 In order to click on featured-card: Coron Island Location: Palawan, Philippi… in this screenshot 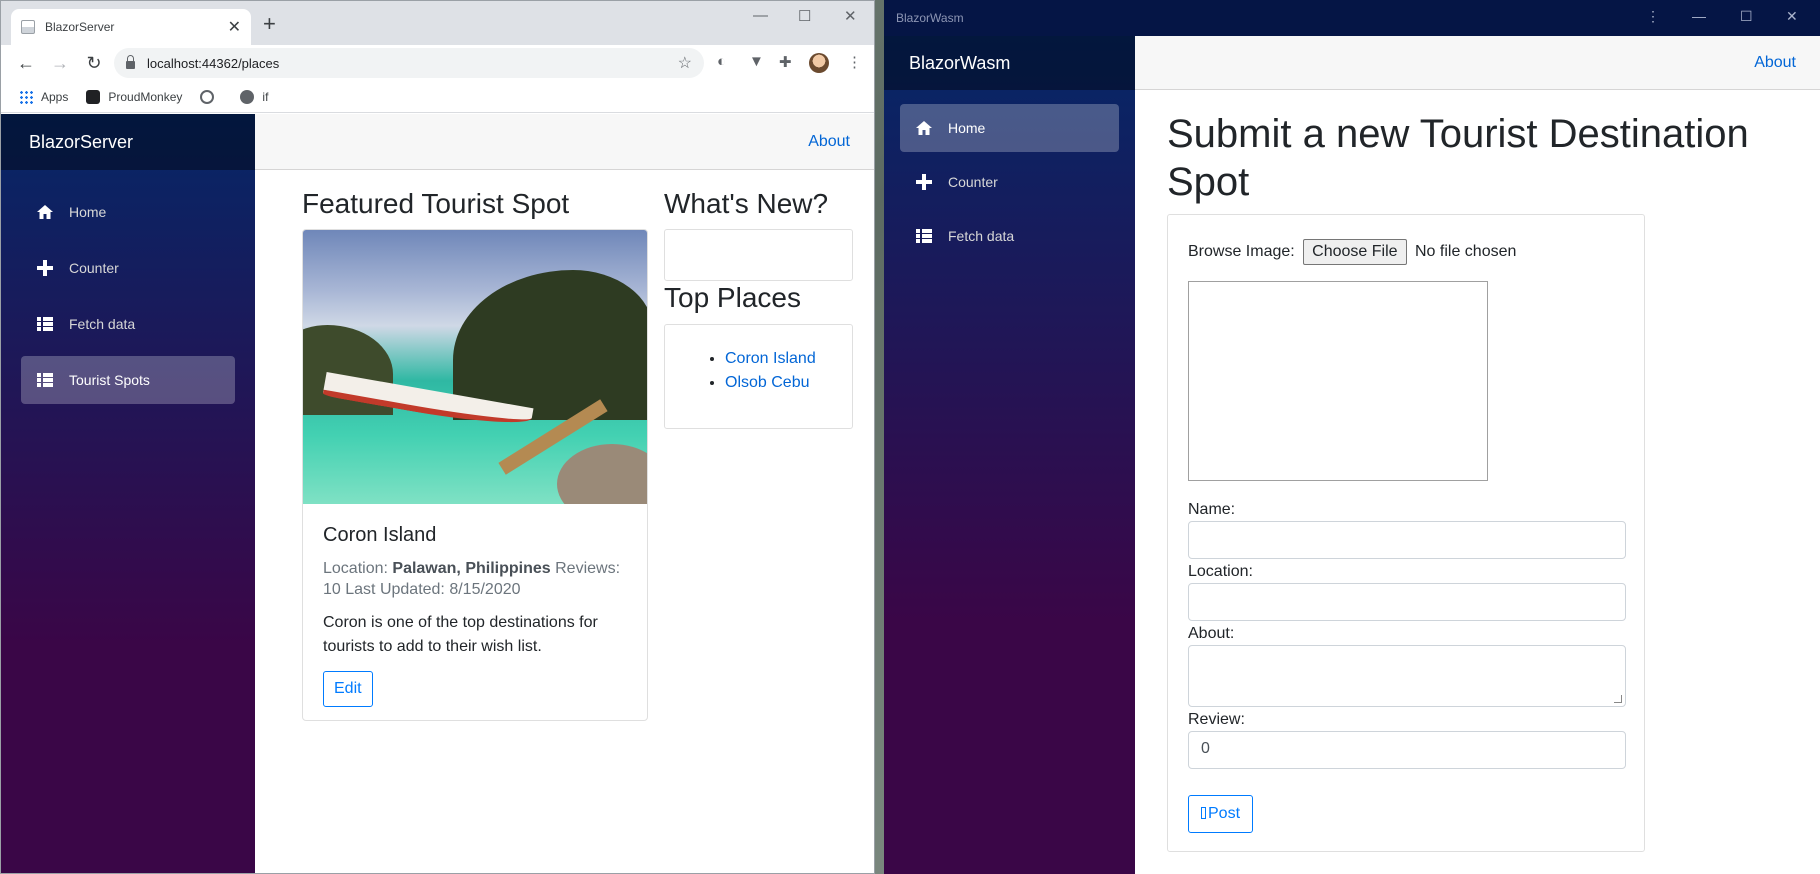, I will do `click(475, 475)`.